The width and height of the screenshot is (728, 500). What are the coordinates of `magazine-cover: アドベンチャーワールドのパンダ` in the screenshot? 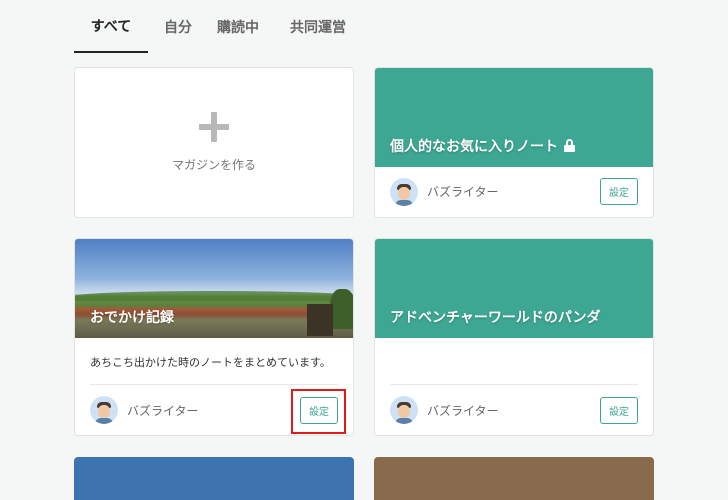 It's located at (514, 288).